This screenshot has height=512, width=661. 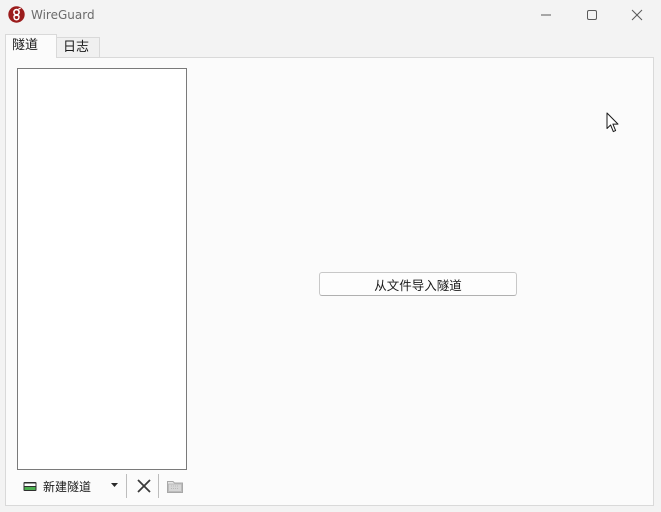 What do you see at coordinates (144, 486) in the screenshot?
I see `close-x-icon` at bounding box center [144, 486].